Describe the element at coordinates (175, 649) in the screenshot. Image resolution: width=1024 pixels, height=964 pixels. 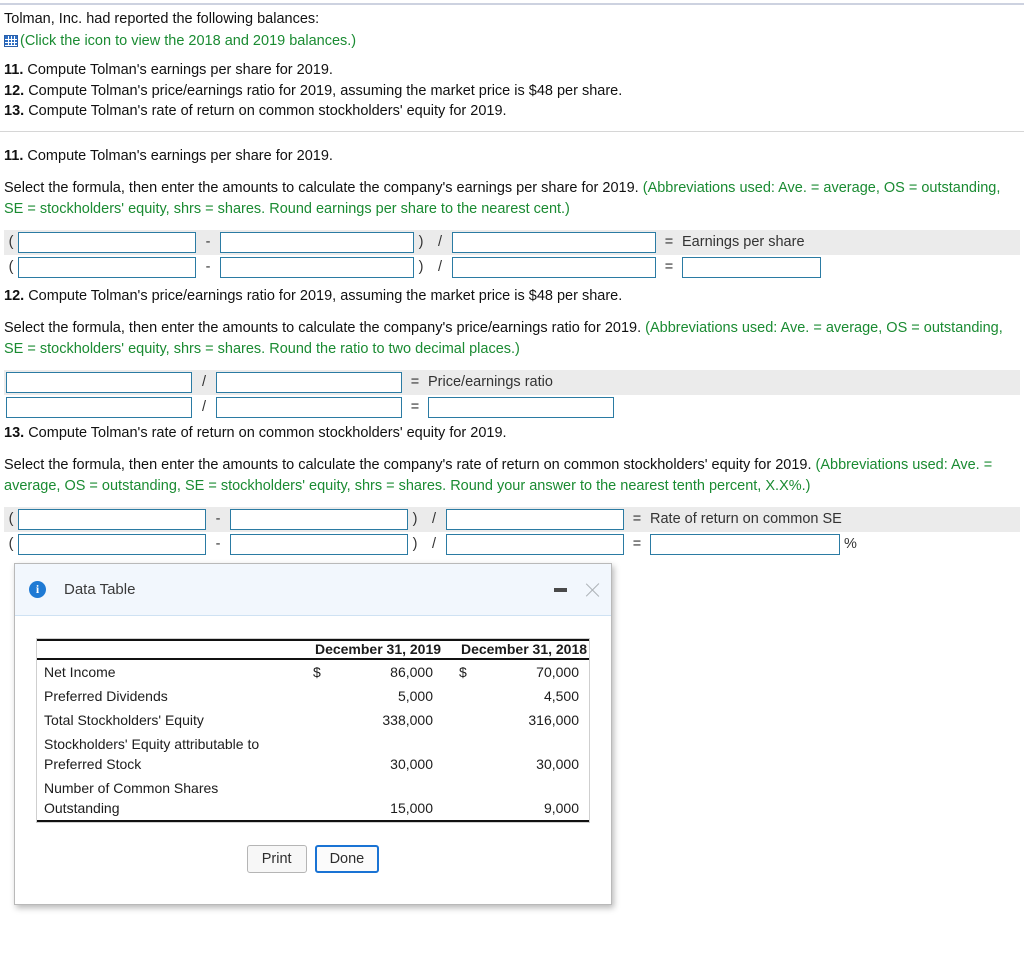
I see `column-header-blank` at that location.